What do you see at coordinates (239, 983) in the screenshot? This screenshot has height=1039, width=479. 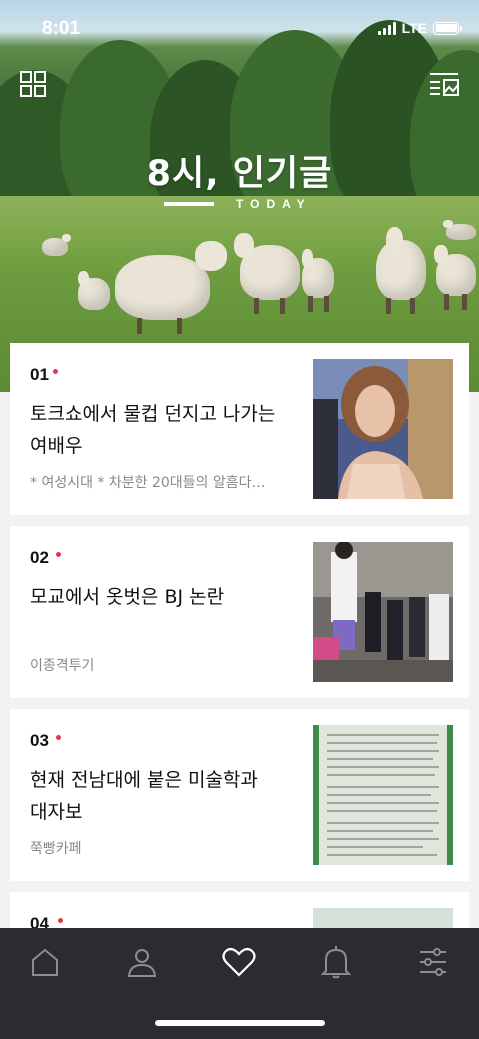 I see `tab-bar` at bounding box center [239, 983].